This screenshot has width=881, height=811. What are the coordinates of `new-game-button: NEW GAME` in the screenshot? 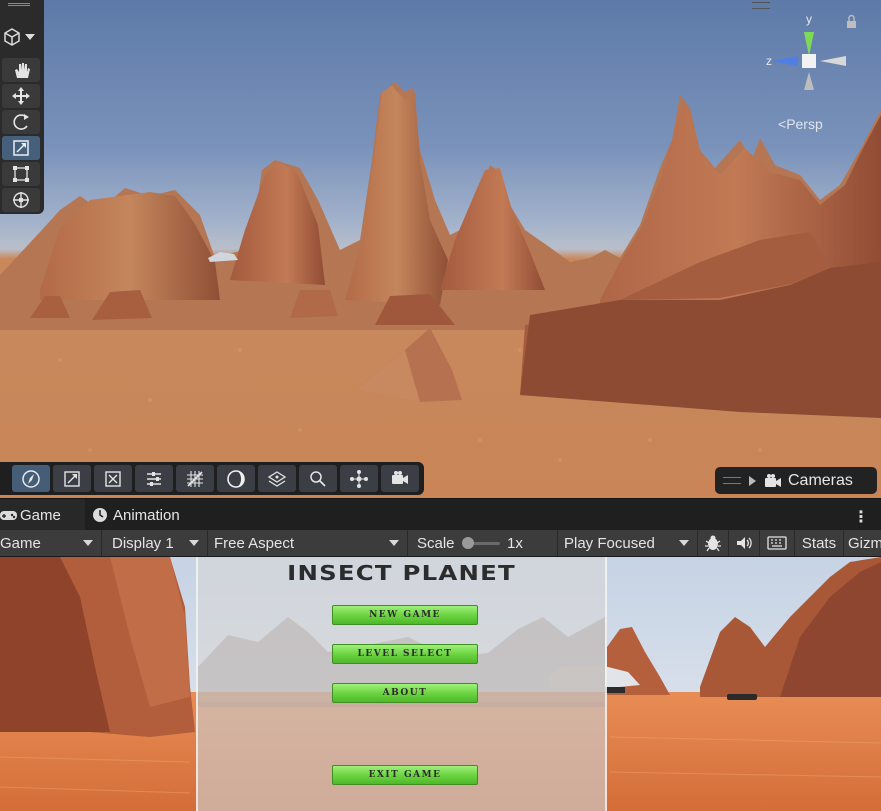 It's located at (405, 615).